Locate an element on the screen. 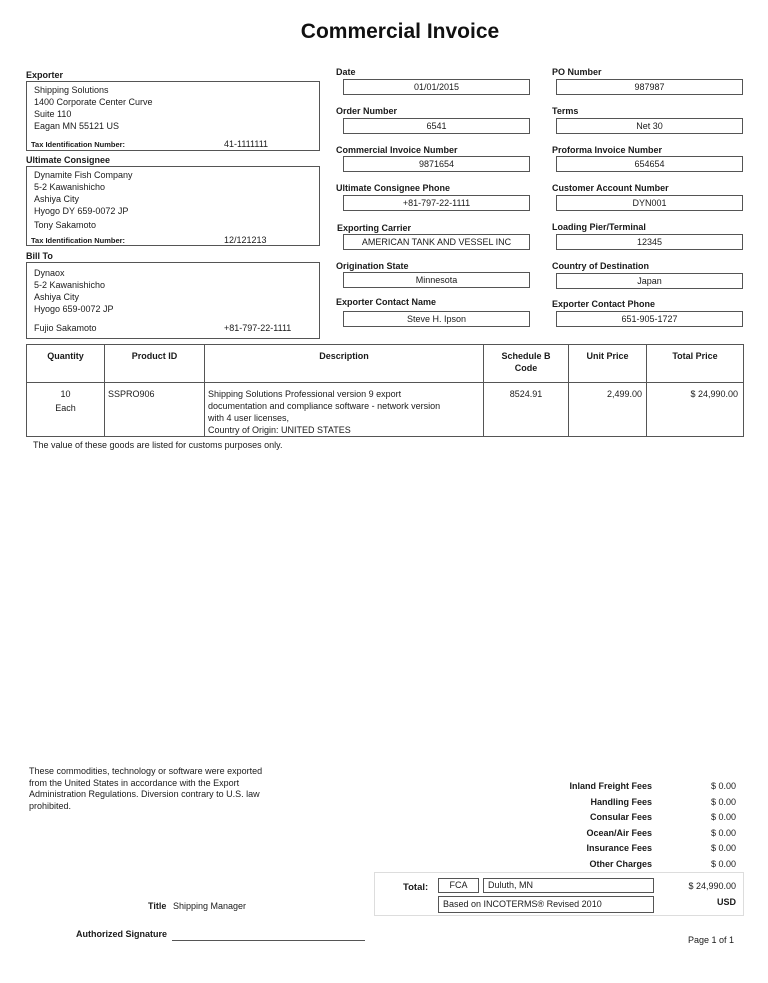  tax-id-value: 41-1111111 is located at coordinates (246, 144).